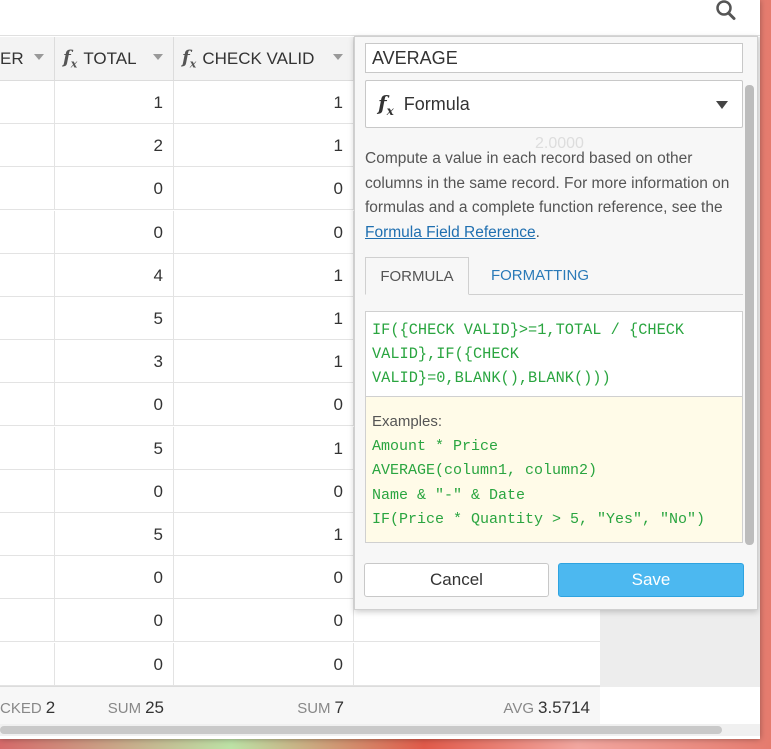  I want to click on footer-summary-value: 25, so click(154, 707).